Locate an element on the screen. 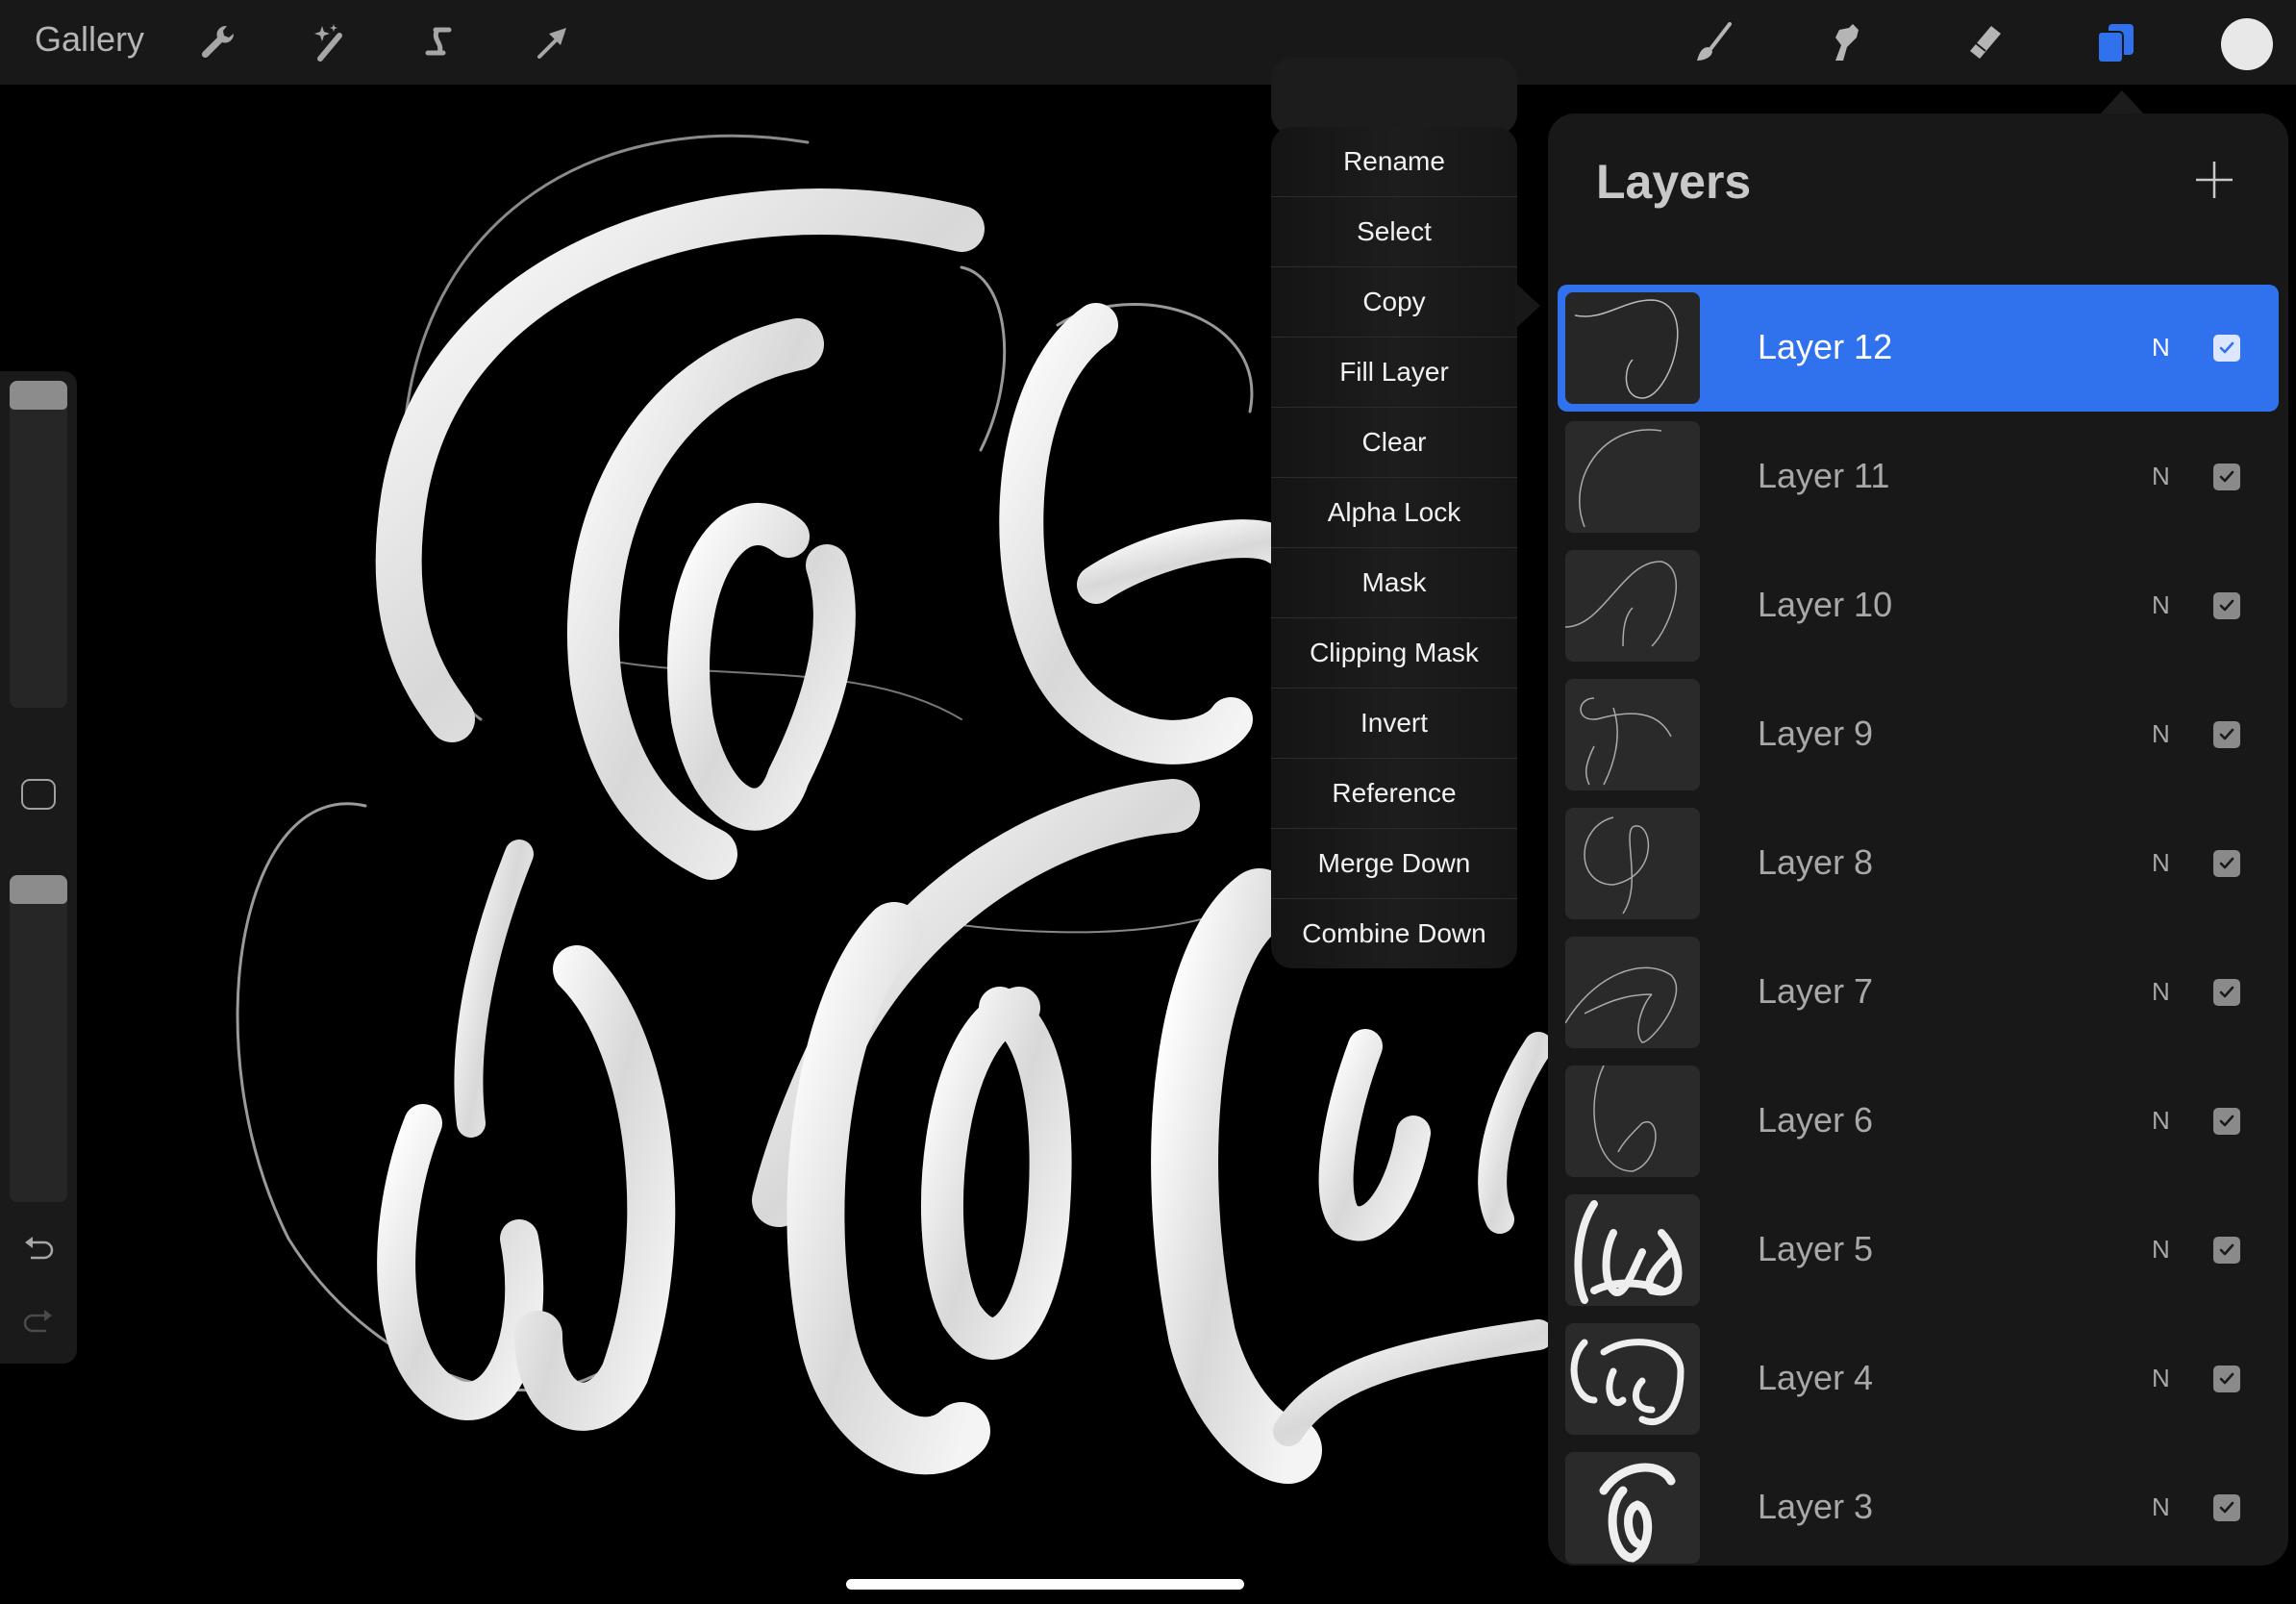 This screenshot has height=1604, width=2296. menu-item-fill-layer: Fill Layer is located at coordinates (1394, 373).